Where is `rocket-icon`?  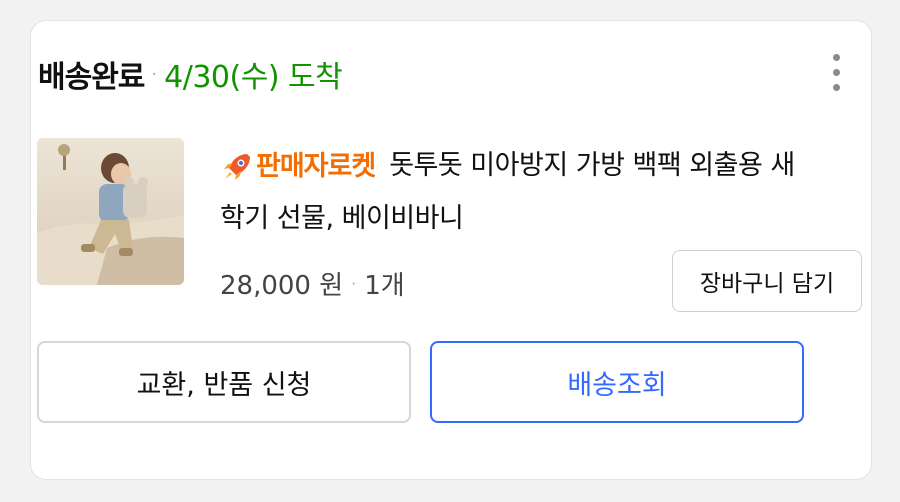
rocket-icon is located at coordinates (237, 166).